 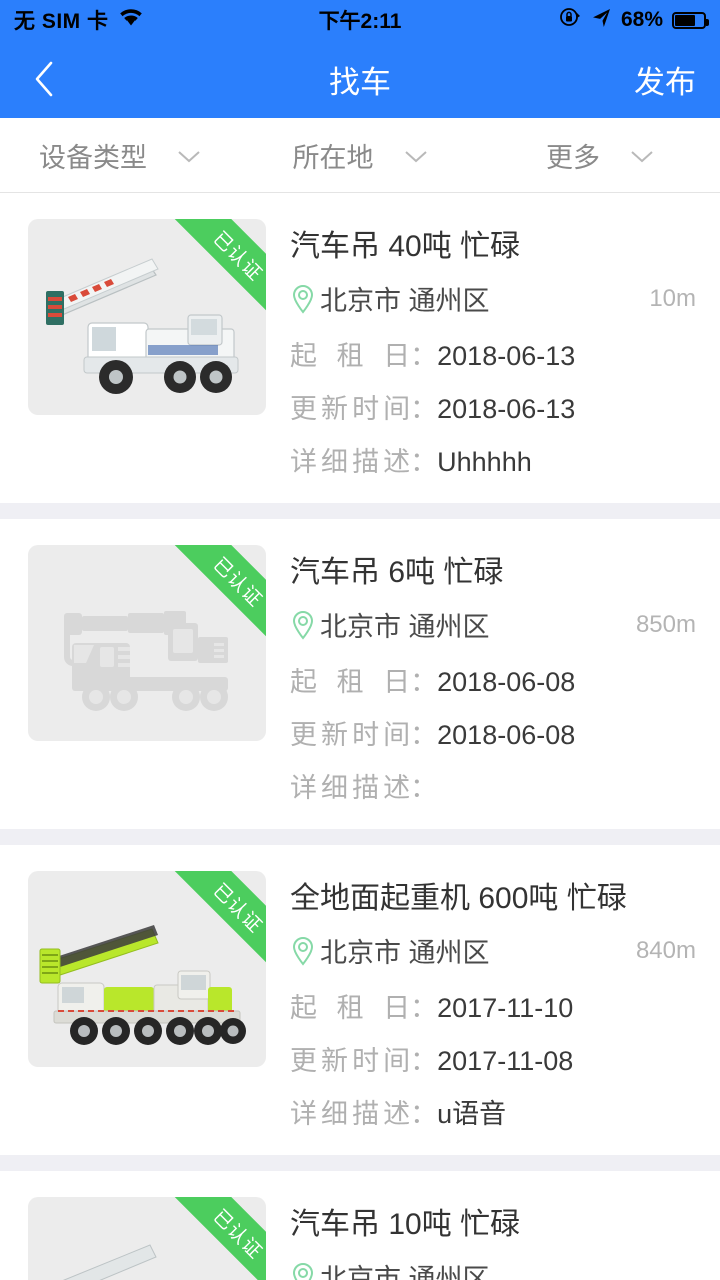 I want to click on listing-start-date-row: 起 租 日：2018-06-13, so click(x=493, y=353).